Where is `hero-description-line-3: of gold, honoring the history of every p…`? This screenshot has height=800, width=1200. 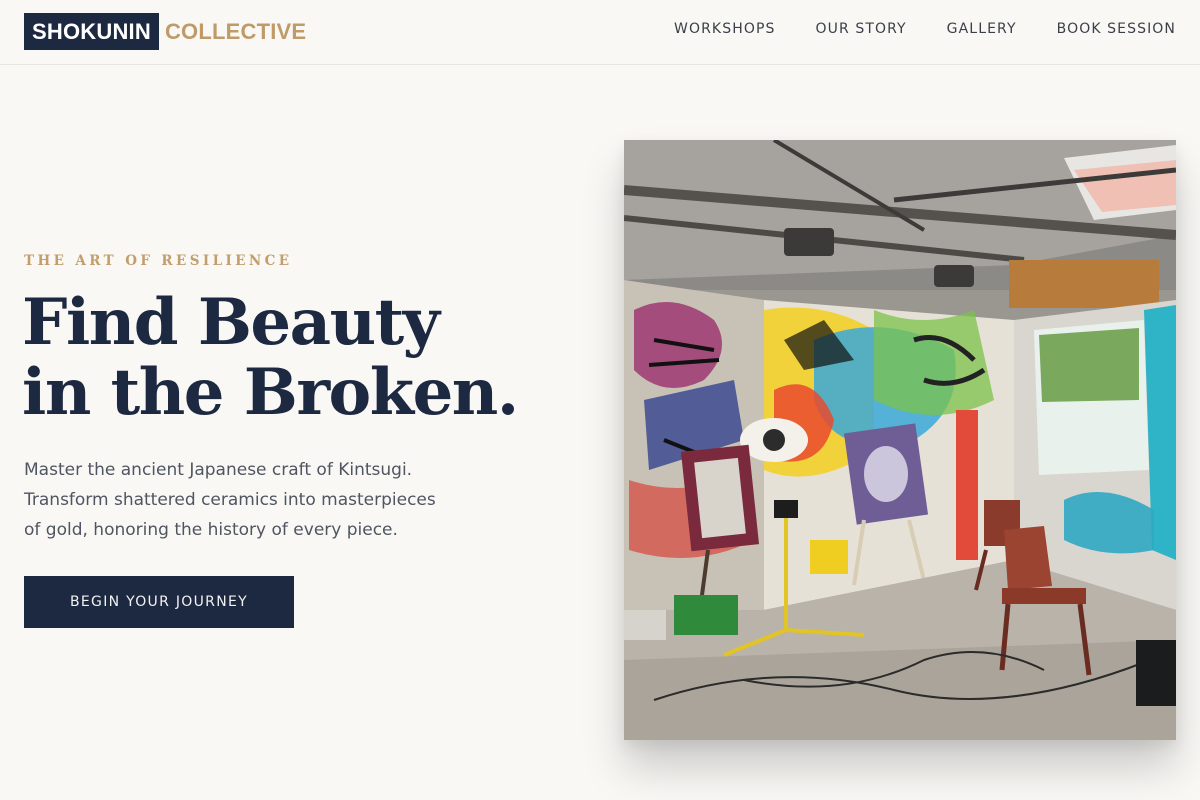 hero-description-line-3: of gold, honoring the history of every p… is located at coordinates (211, 530).